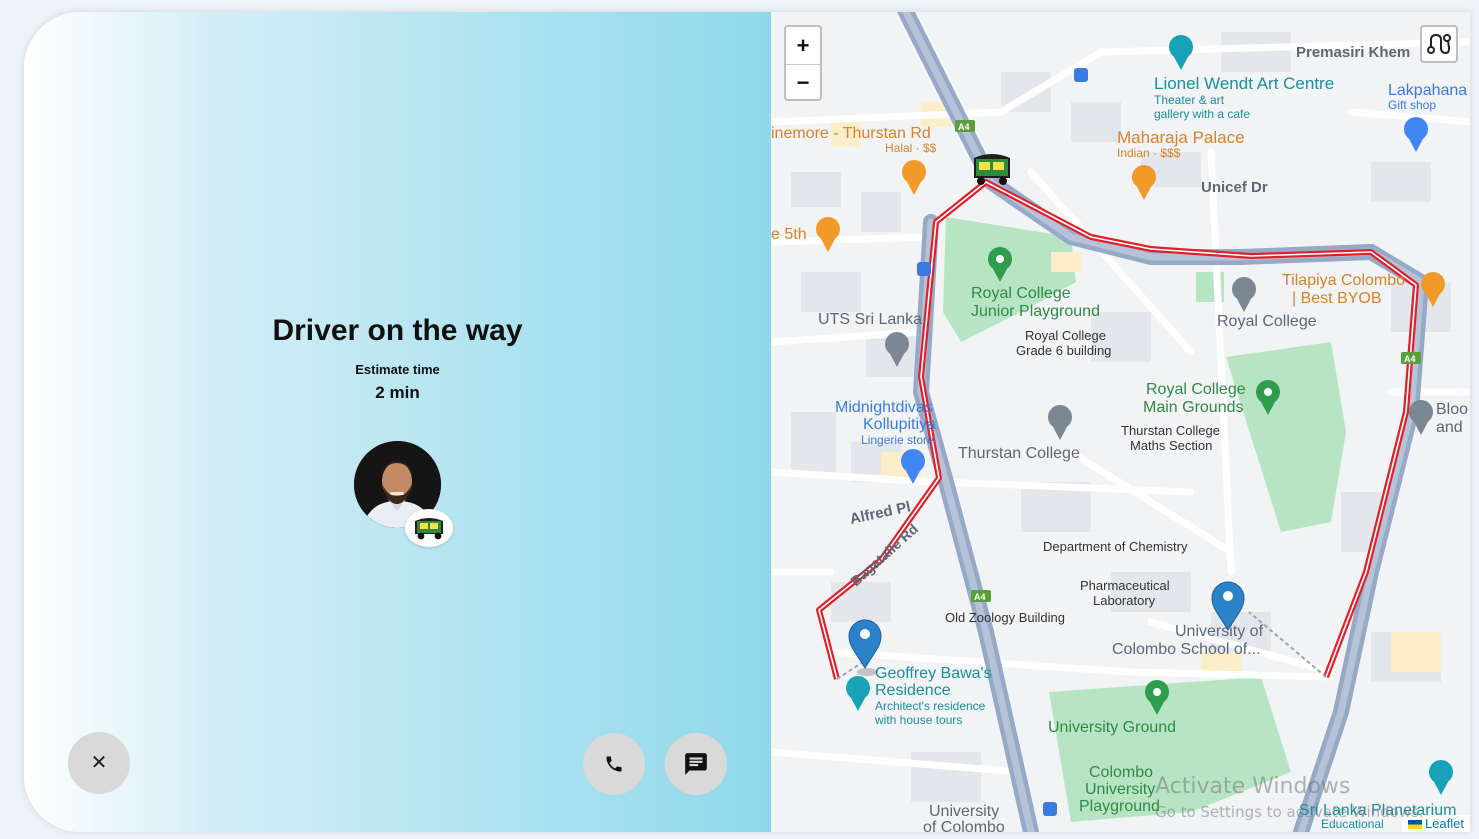  What do you see at coordinates (1286, 437) in the screenshot?
I see `park-area` at bounding box center [1286, 437].